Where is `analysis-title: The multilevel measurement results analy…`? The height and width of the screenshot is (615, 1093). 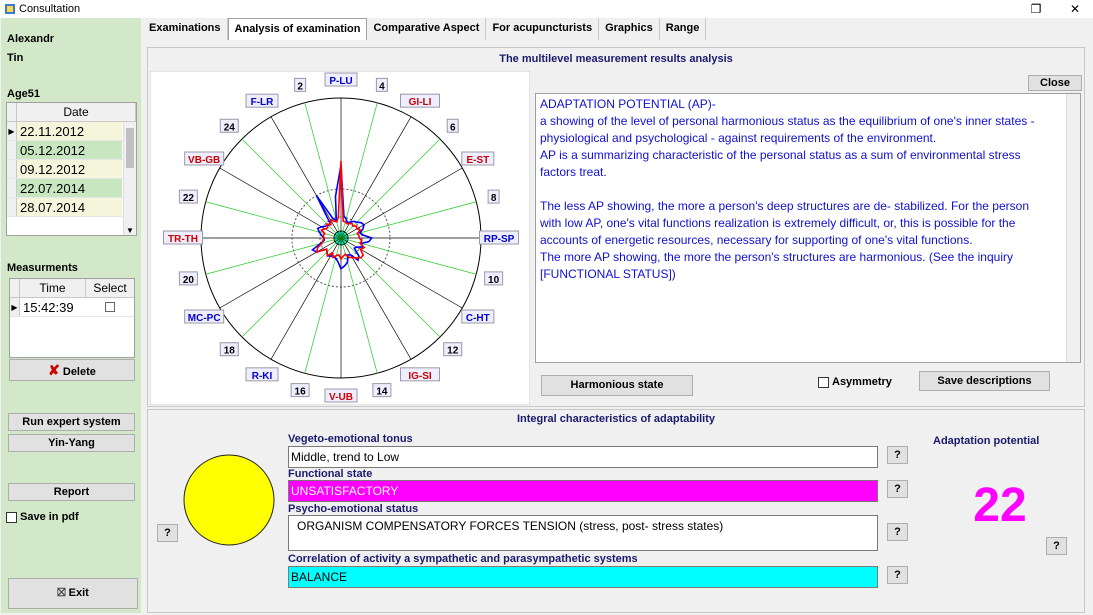 analysis-title: The multilevel measurement results analy… is located at coordinates (616, 59).